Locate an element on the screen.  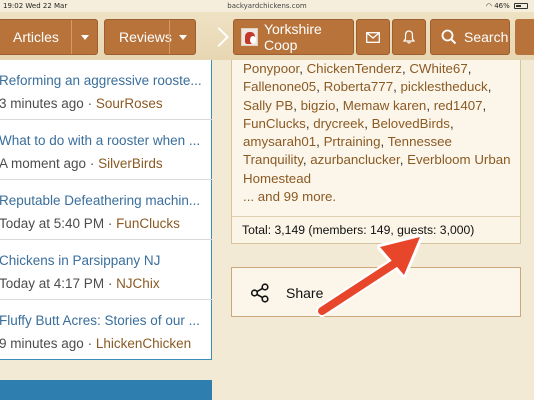
thread-time: Today at 5:40 PM is located at coordinates (52, 223).